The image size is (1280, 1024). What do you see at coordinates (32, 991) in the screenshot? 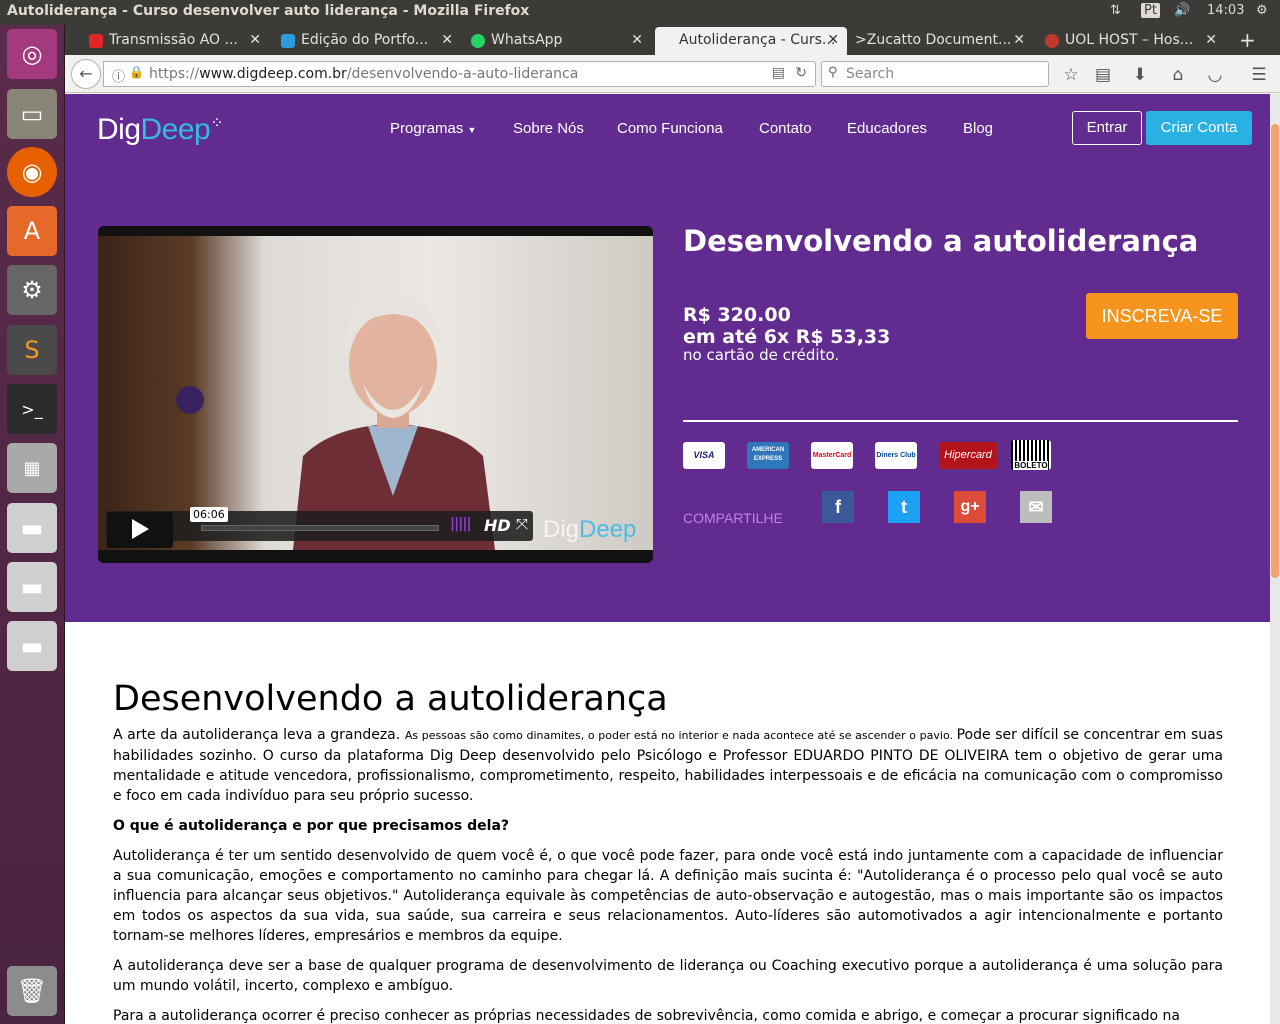
I see `trash-icon: 🗑` at bounding box center [32, 991].